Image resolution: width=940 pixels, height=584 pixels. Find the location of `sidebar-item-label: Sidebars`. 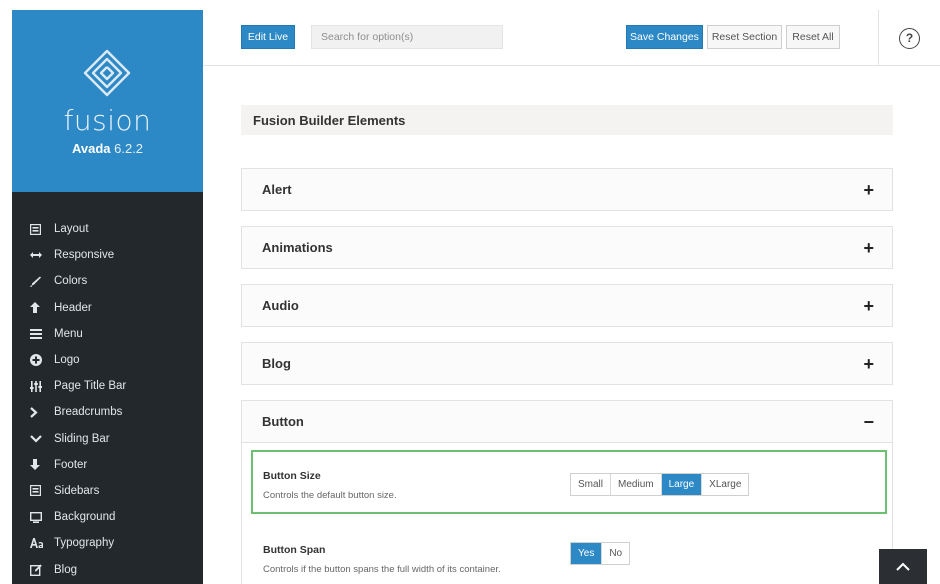

sidebar-item-label: Sidebars is located at coordinates (77, 490).